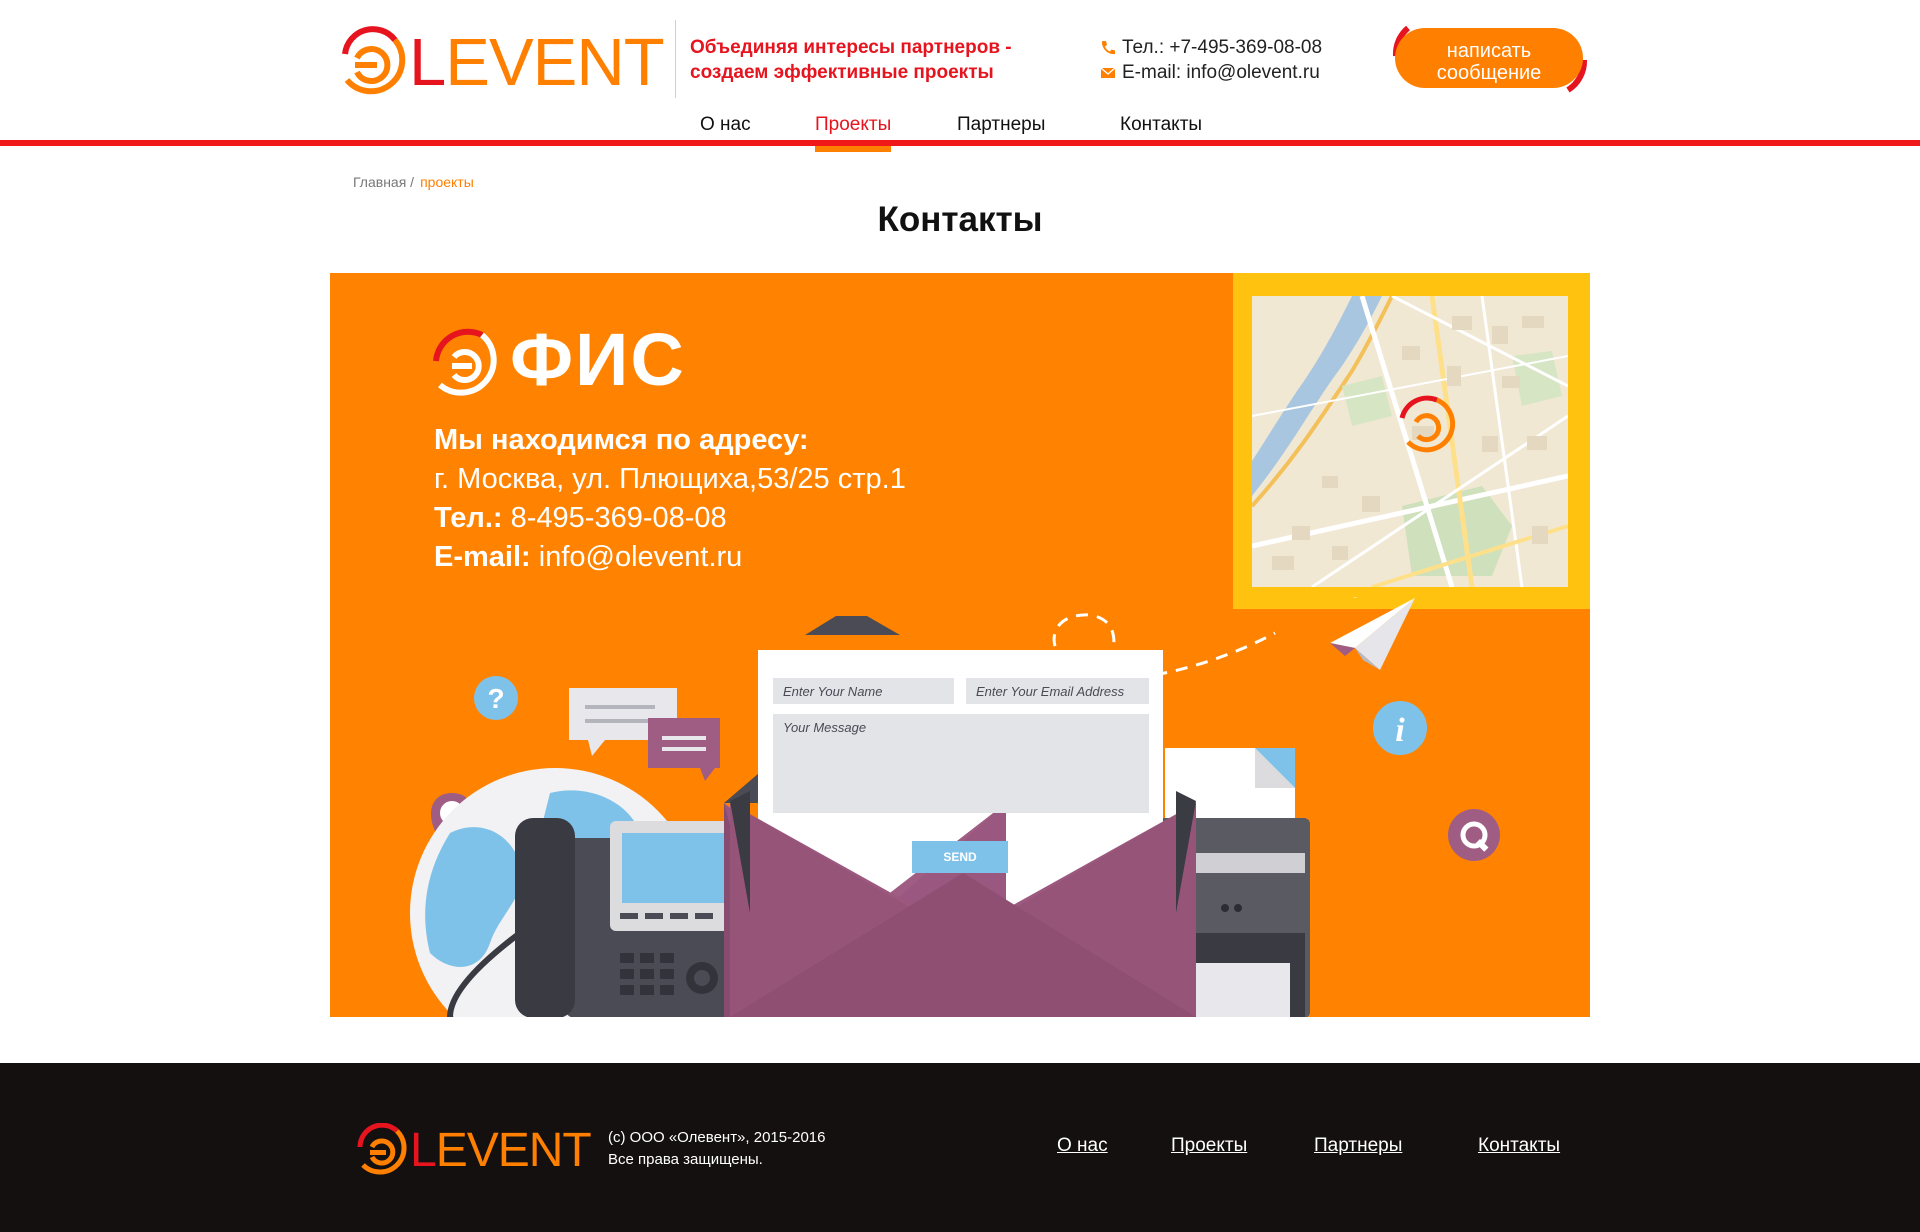  What do you see at coordinates (863, 691) in the screenshot?
I see `name-input: Enter Your Name` at bounding box center [863, 691].